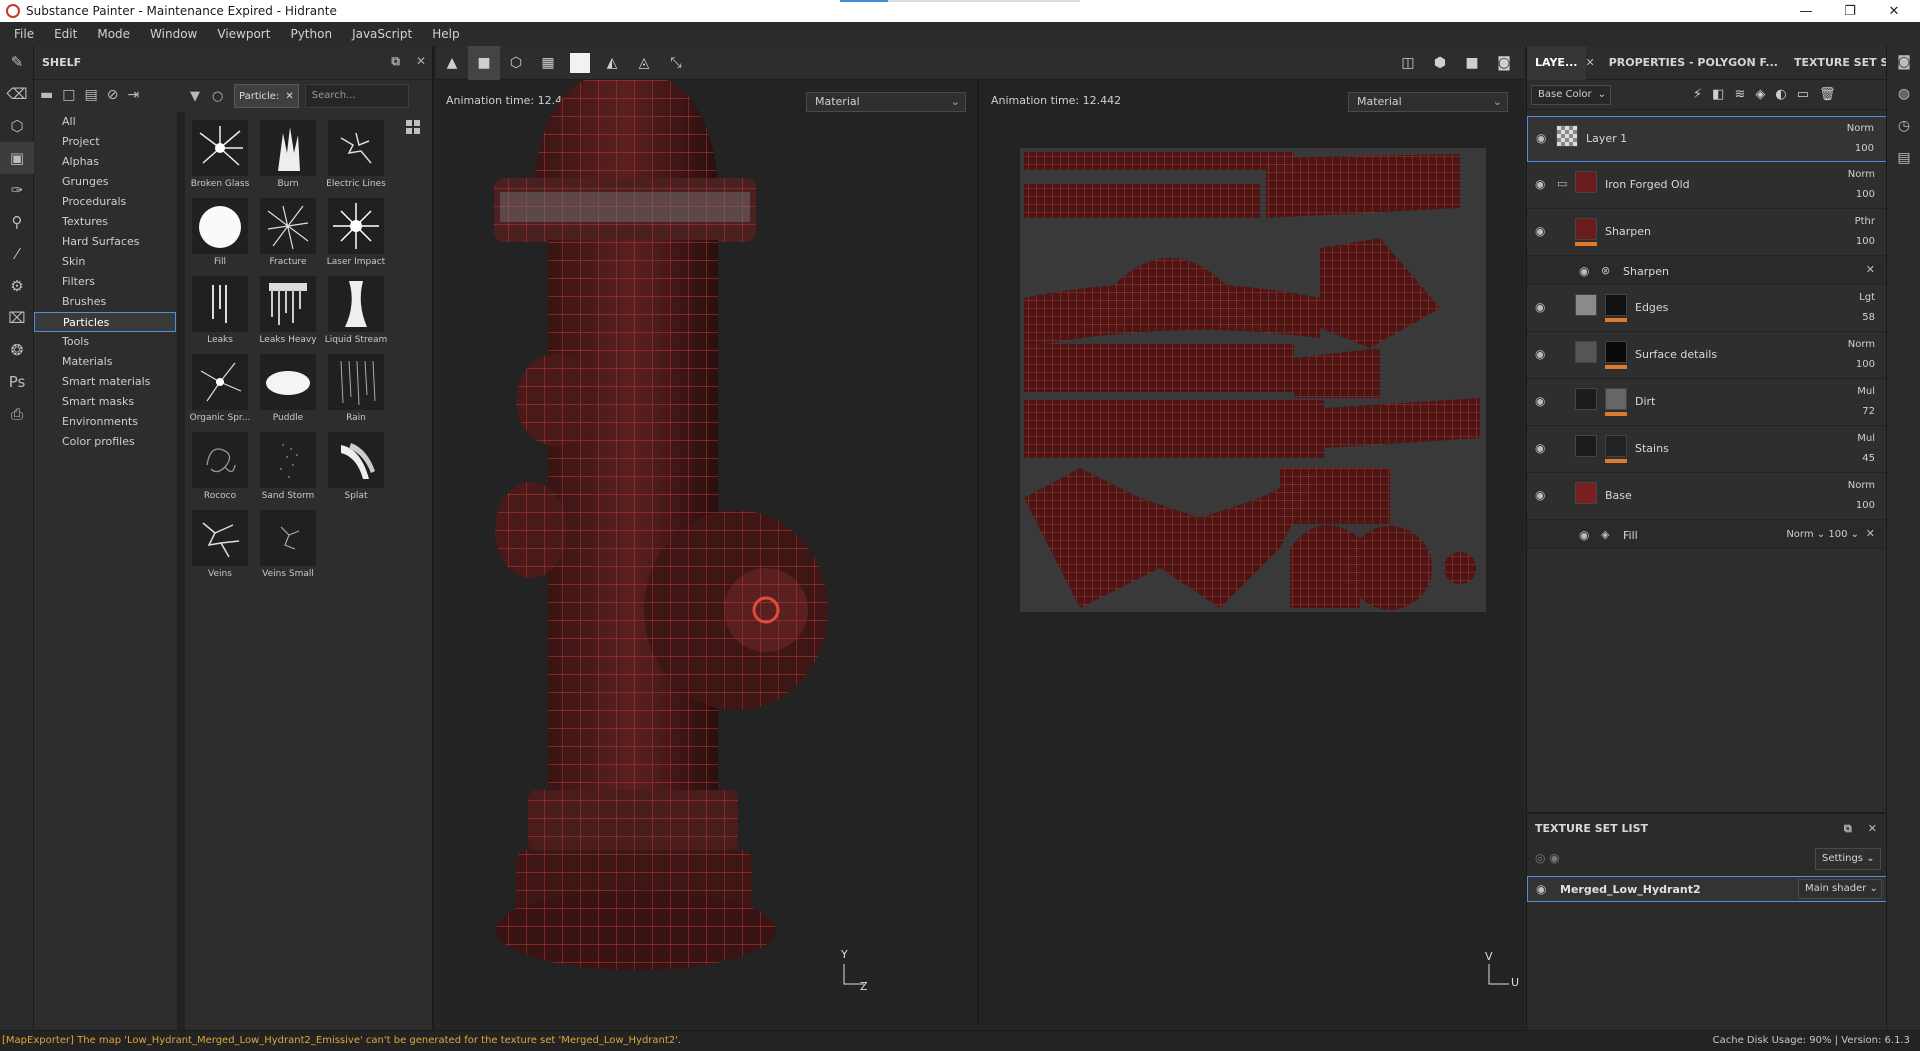  What do you see at coordinates (17, 414) in the screenshot?
I see `export-icon: ⎙` at bounding box center [17, 414].